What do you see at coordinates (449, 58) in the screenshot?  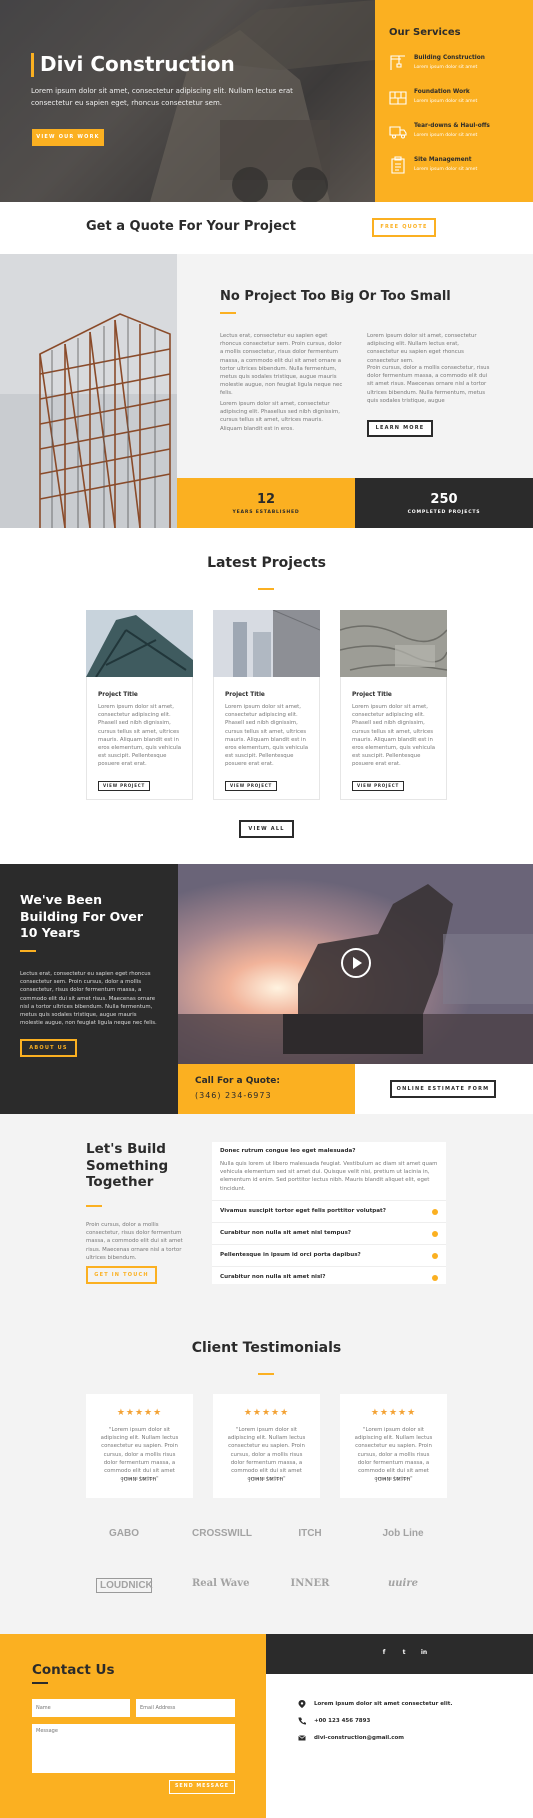 I see `service-title: Building Construction` at bounding box center [449, 58].